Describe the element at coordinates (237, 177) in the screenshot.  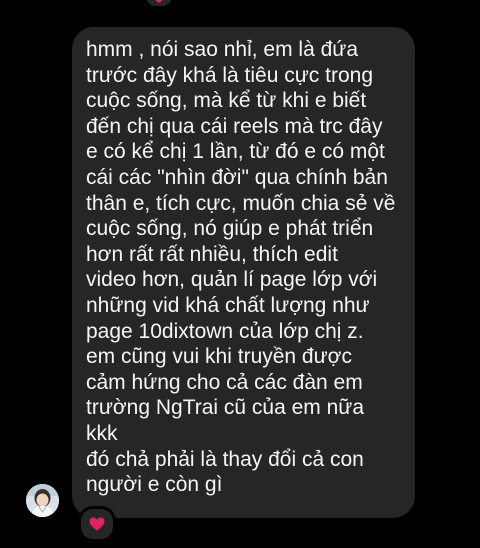
I see `message-line: cái các "nhìn đời" qua chính bản` at that location.